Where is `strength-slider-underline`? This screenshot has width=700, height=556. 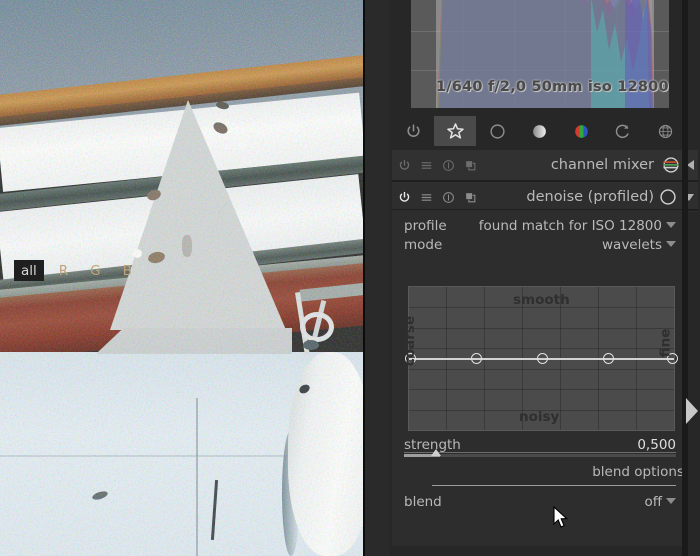
strength-slider-underline is located at coordinates (540, 452).